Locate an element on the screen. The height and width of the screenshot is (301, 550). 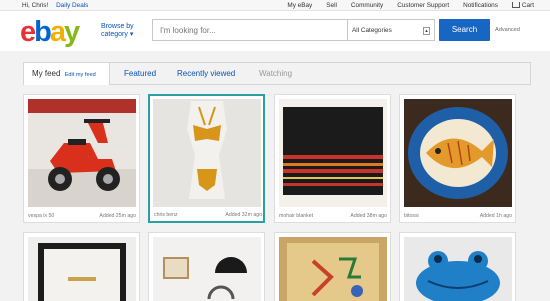
ebay-logo: ebay is located at coordinates (50, 32).